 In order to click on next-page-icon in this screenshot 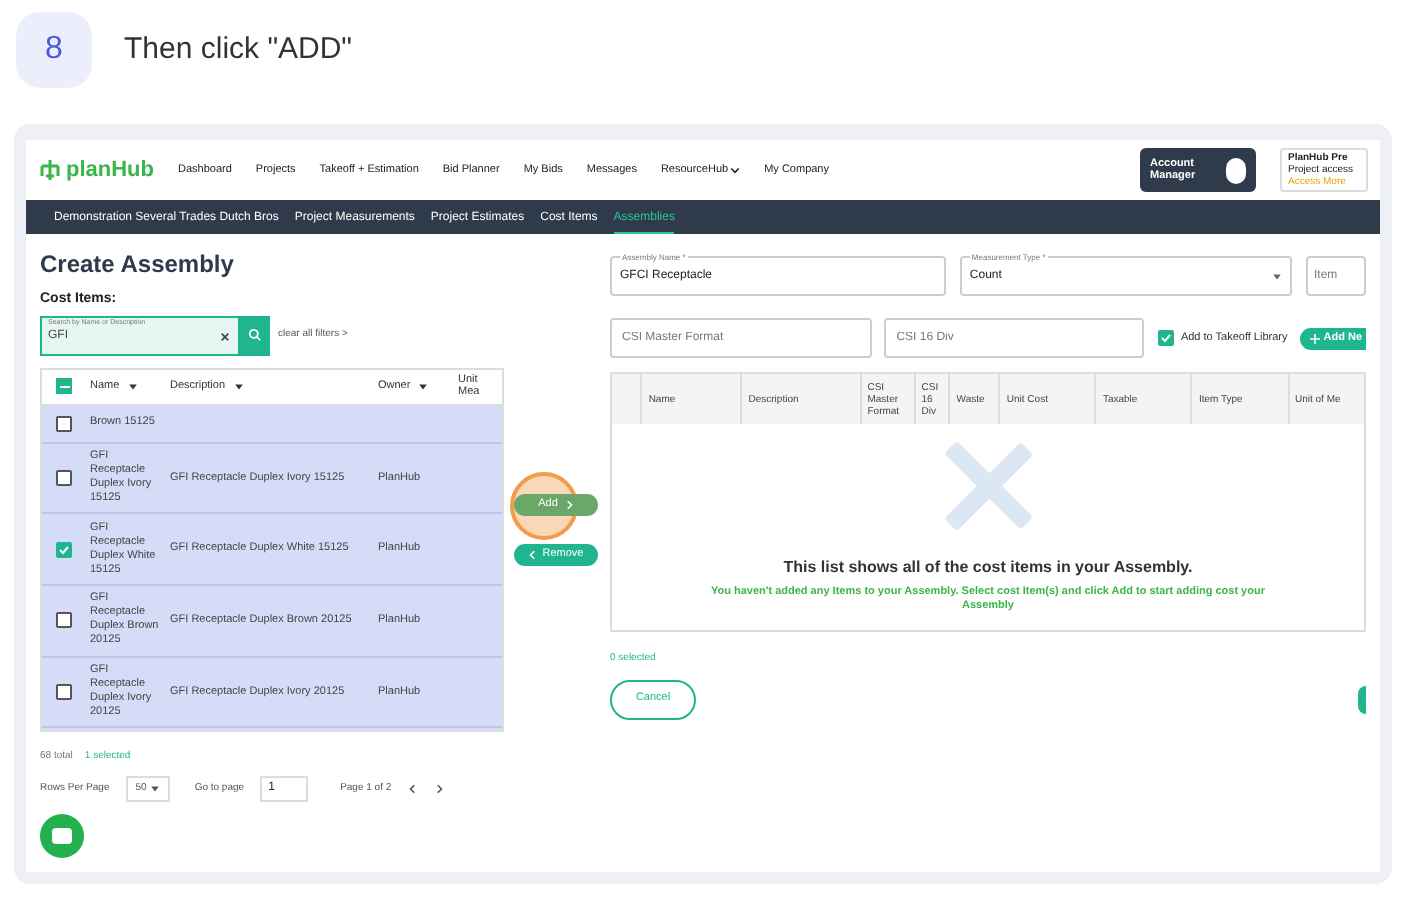, I will do `click(438, 789)`.